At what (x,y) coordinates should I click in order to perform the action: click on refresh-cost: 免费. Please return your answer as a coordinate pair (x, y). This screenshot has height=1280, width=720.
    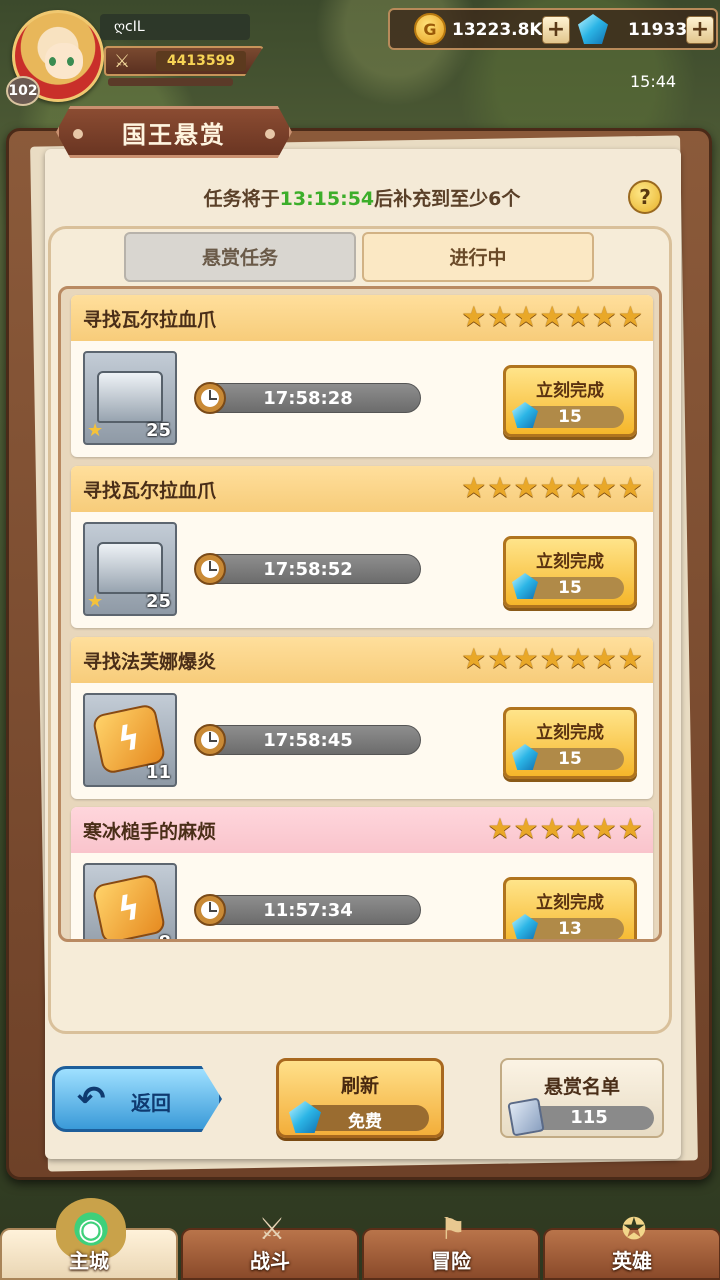
    Looking at the image, I should click on (359, 1117).